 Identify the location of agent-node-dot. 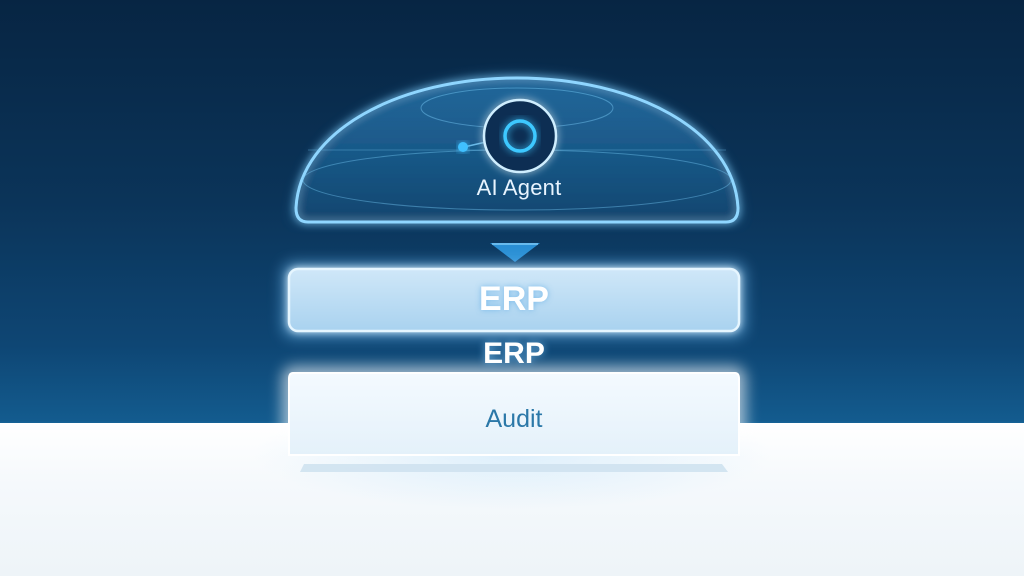
(463, 147).